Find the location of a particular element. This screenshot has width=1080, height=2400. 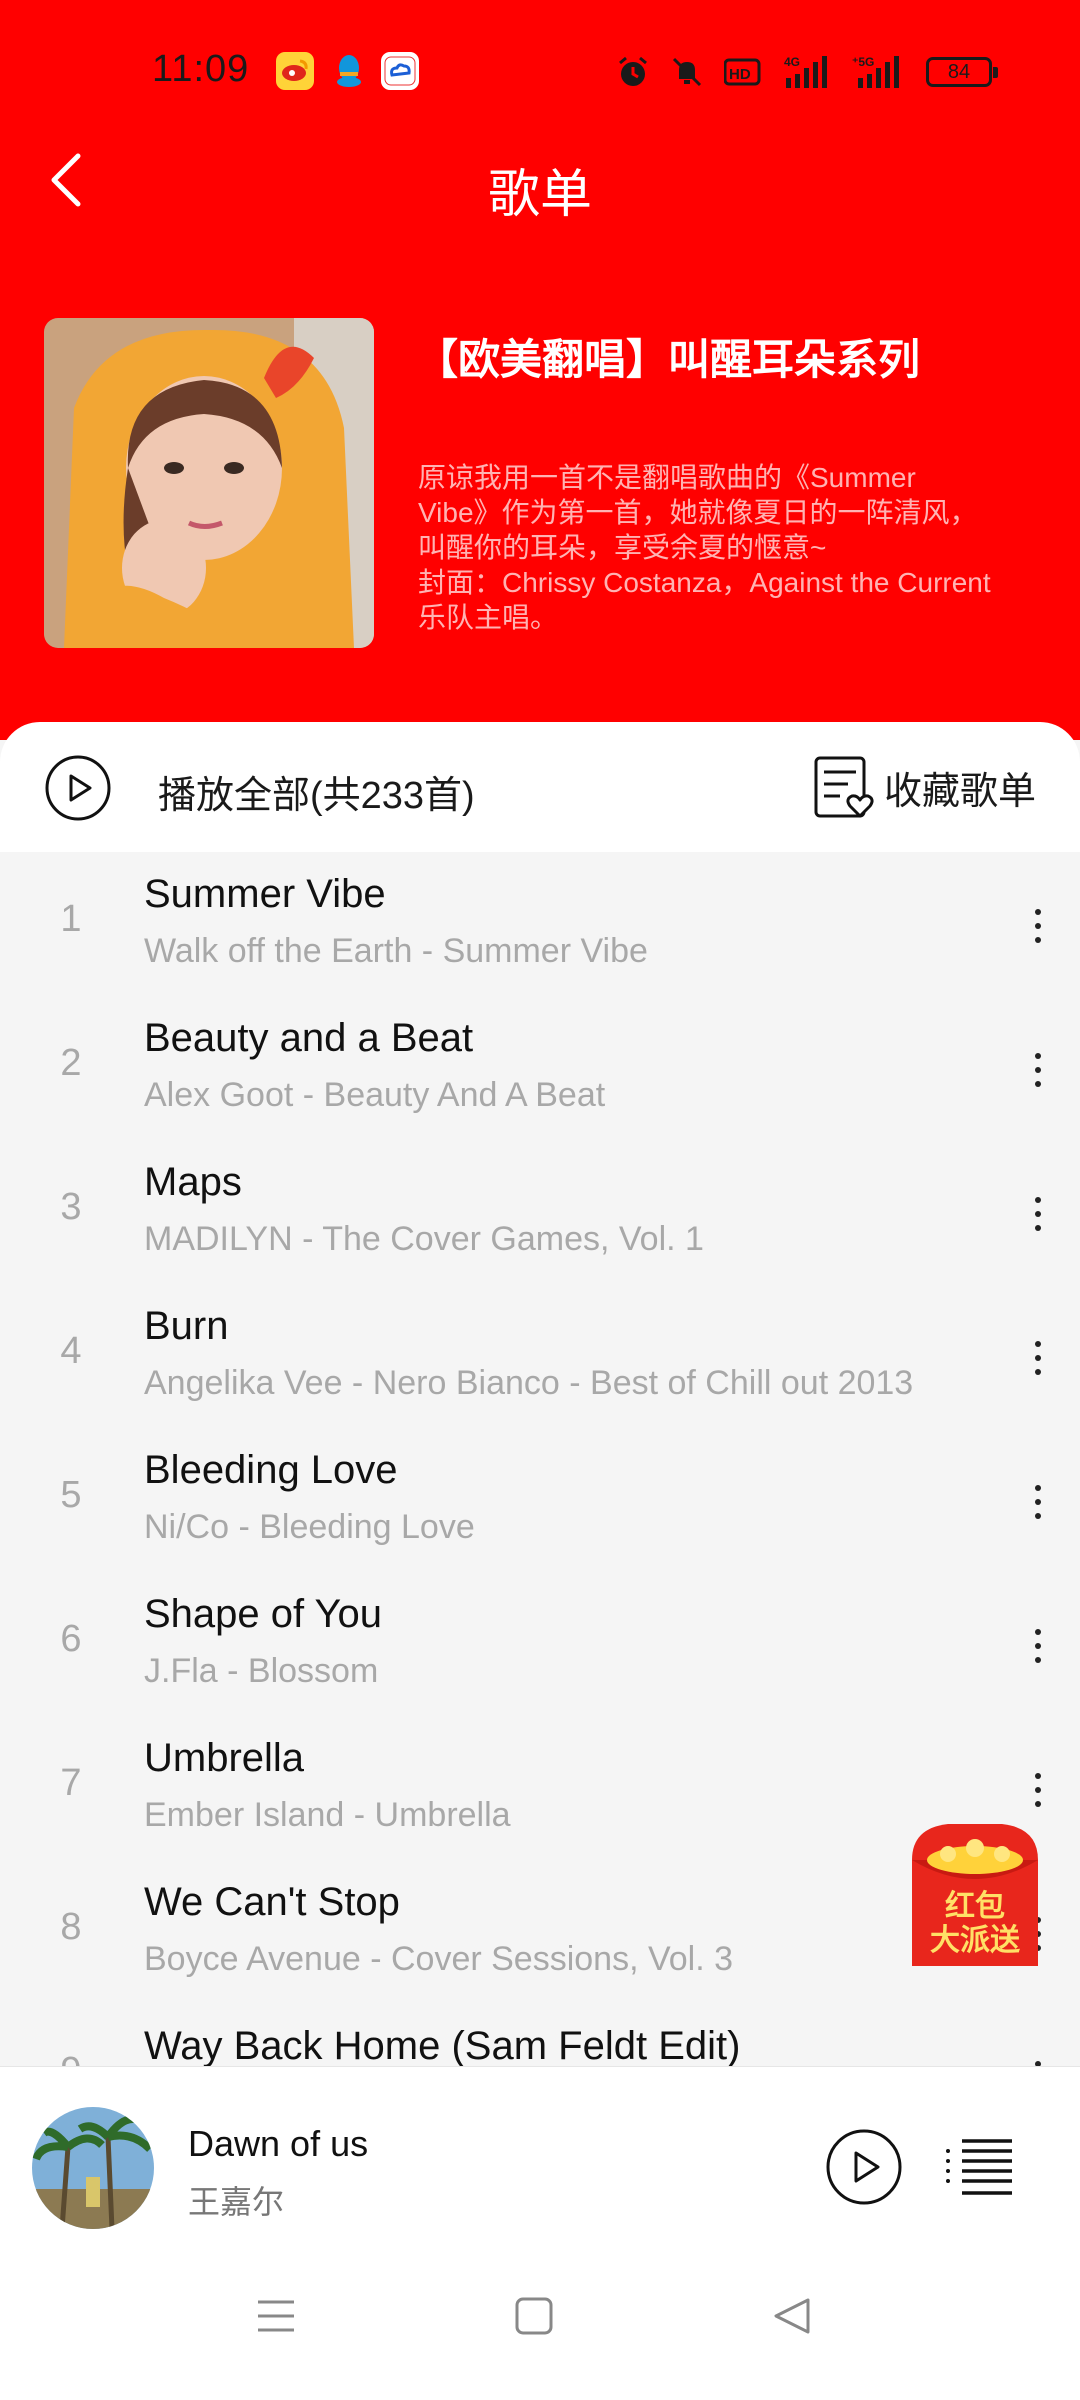

song-title: Bleeding Love is located at coordinates (271, 1470).